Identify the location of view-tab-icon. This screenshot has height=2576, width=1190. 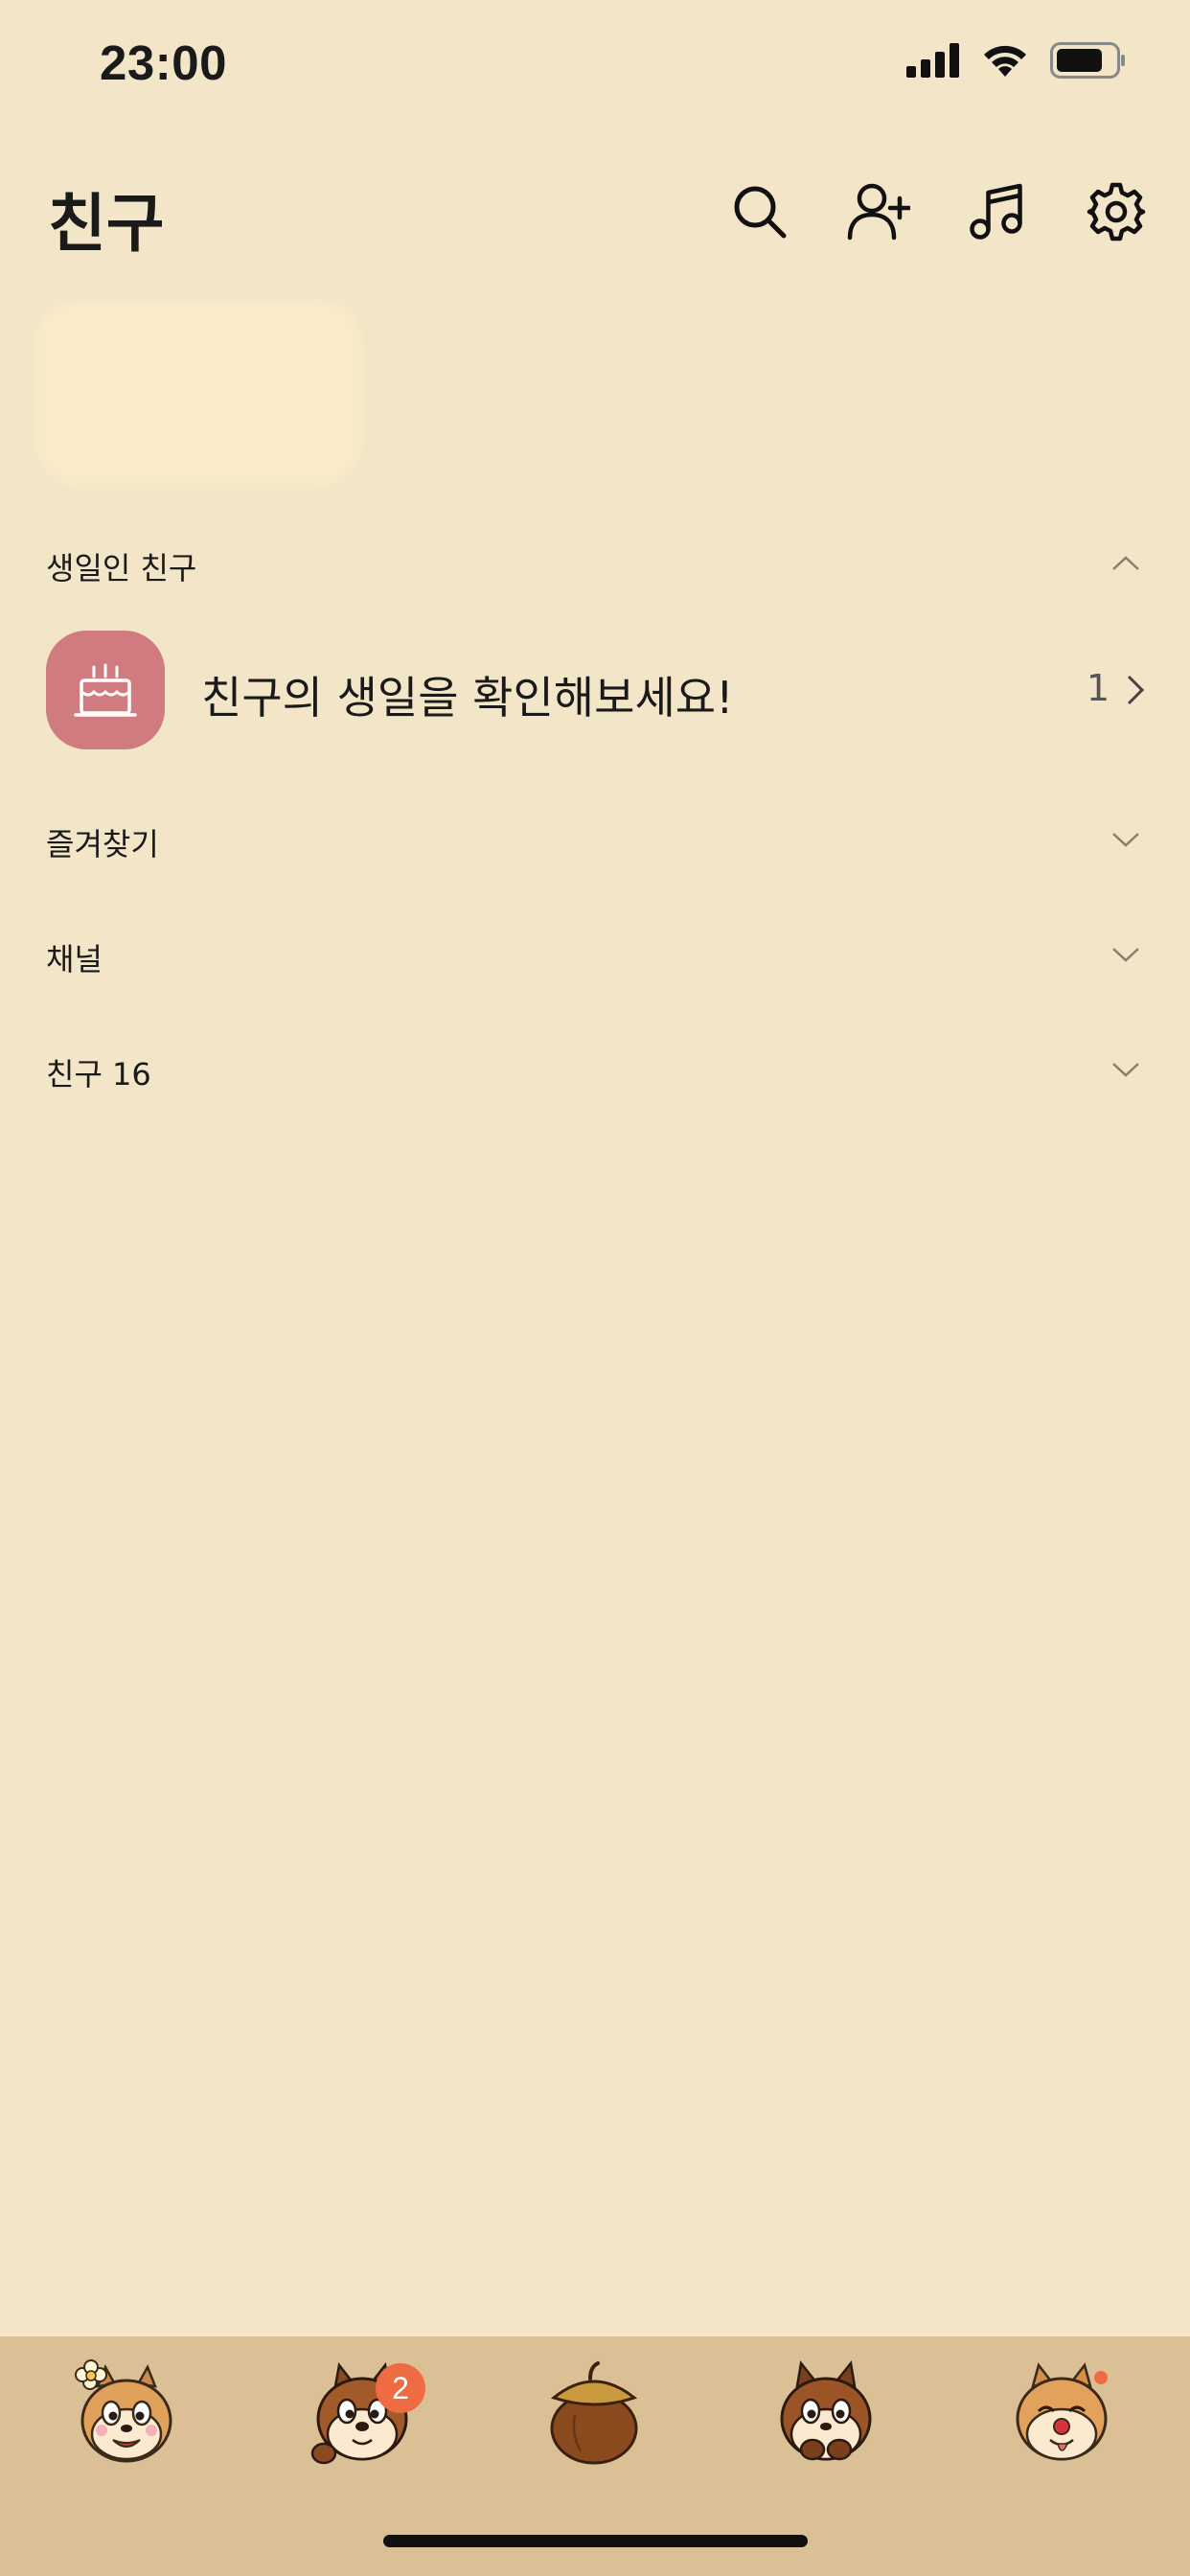
(594, 2413).